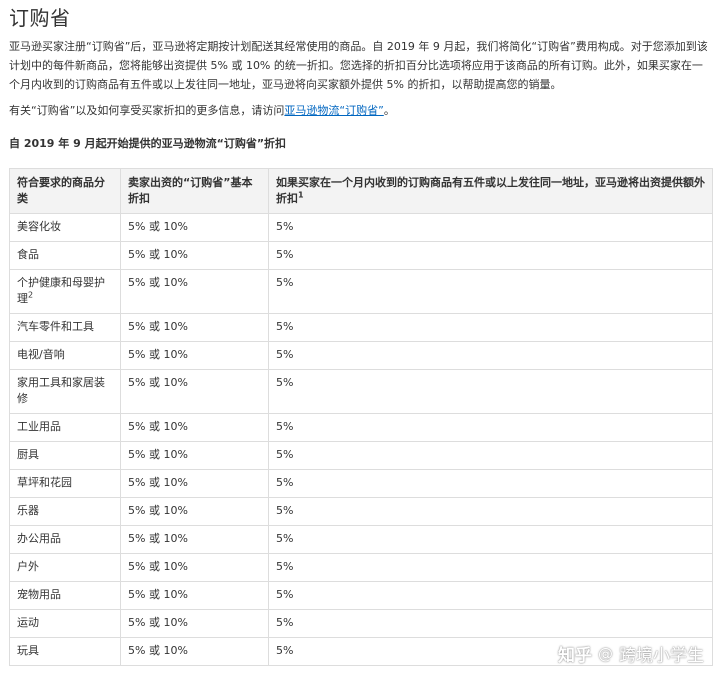 This screenshot has height=680, width=720. I want to click on table-row: 工业用品 5% 或 10% 5%, so click(361, 427).